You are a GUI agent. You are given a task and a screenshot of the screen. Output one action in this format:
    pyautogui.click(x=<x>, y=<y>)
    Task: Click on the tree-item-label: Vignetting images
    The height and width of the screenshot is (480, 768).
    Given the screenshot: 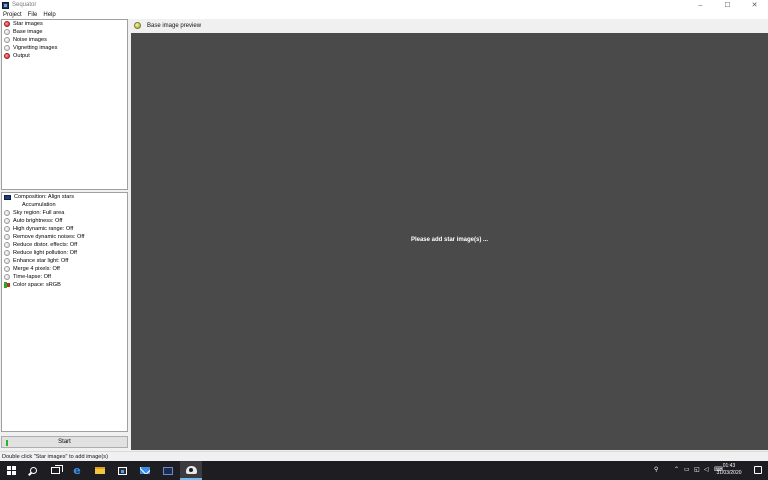 What is the action you would take?
    pyautogui.click(x=35, y=48)
    